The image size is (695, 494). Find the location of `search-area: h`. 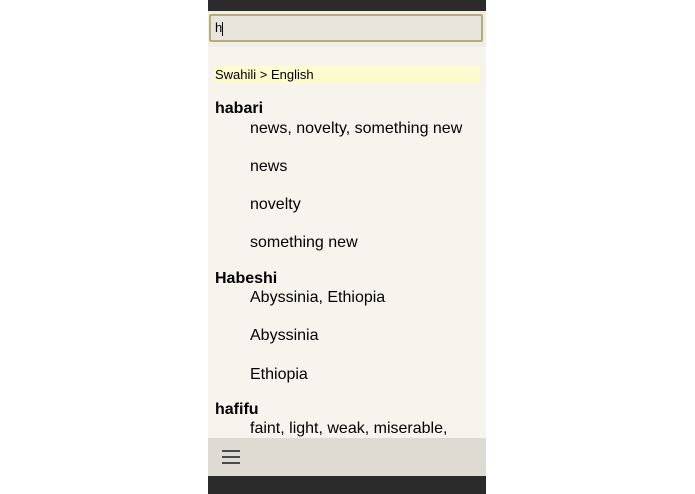

search-area: h is located at coordinates (347, 29).